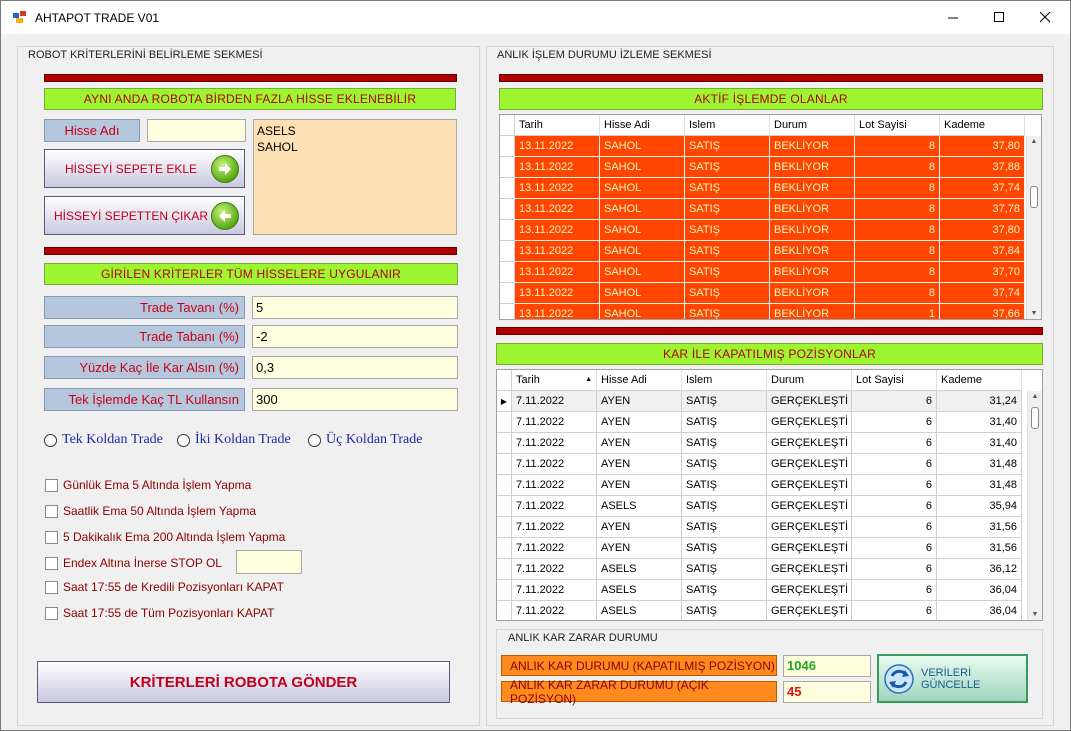 Image resolution: width=1071 pixels, height=731 pixels. I want to click on check-close-all: Saat 17:55 de Tüm Pozisyonları KAPAT, so click(159, 613).